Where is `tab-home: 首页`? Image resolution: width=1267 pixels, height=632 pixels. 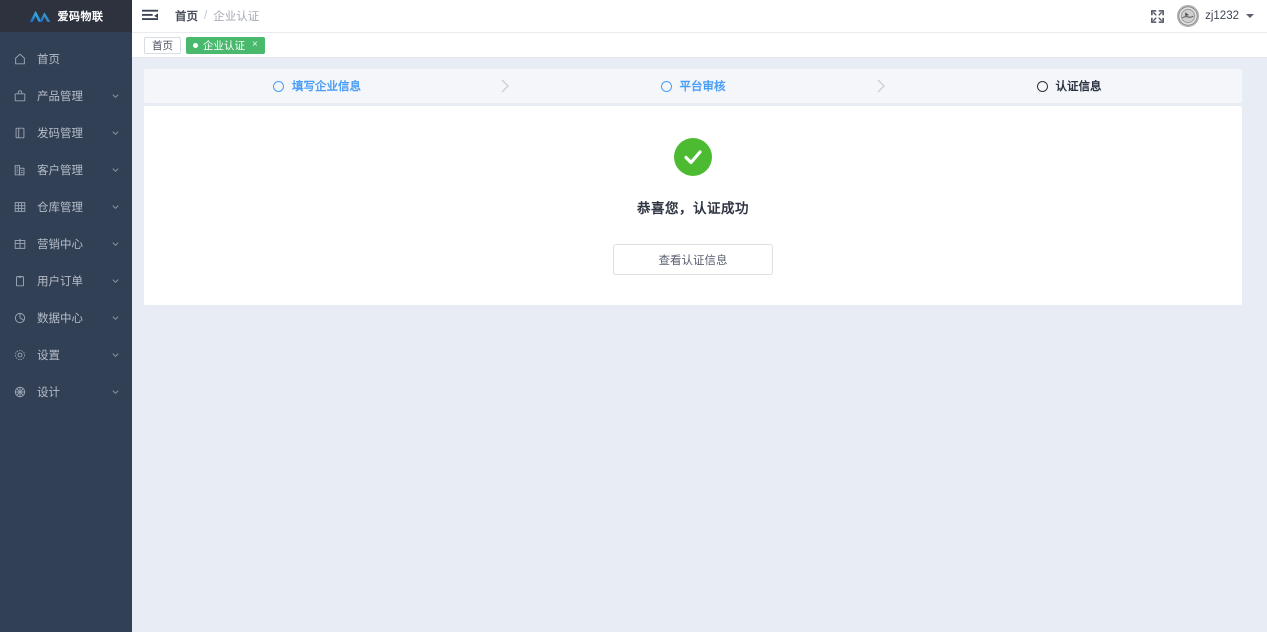
tab-home: 首页 is located at coordinates (162, 45).